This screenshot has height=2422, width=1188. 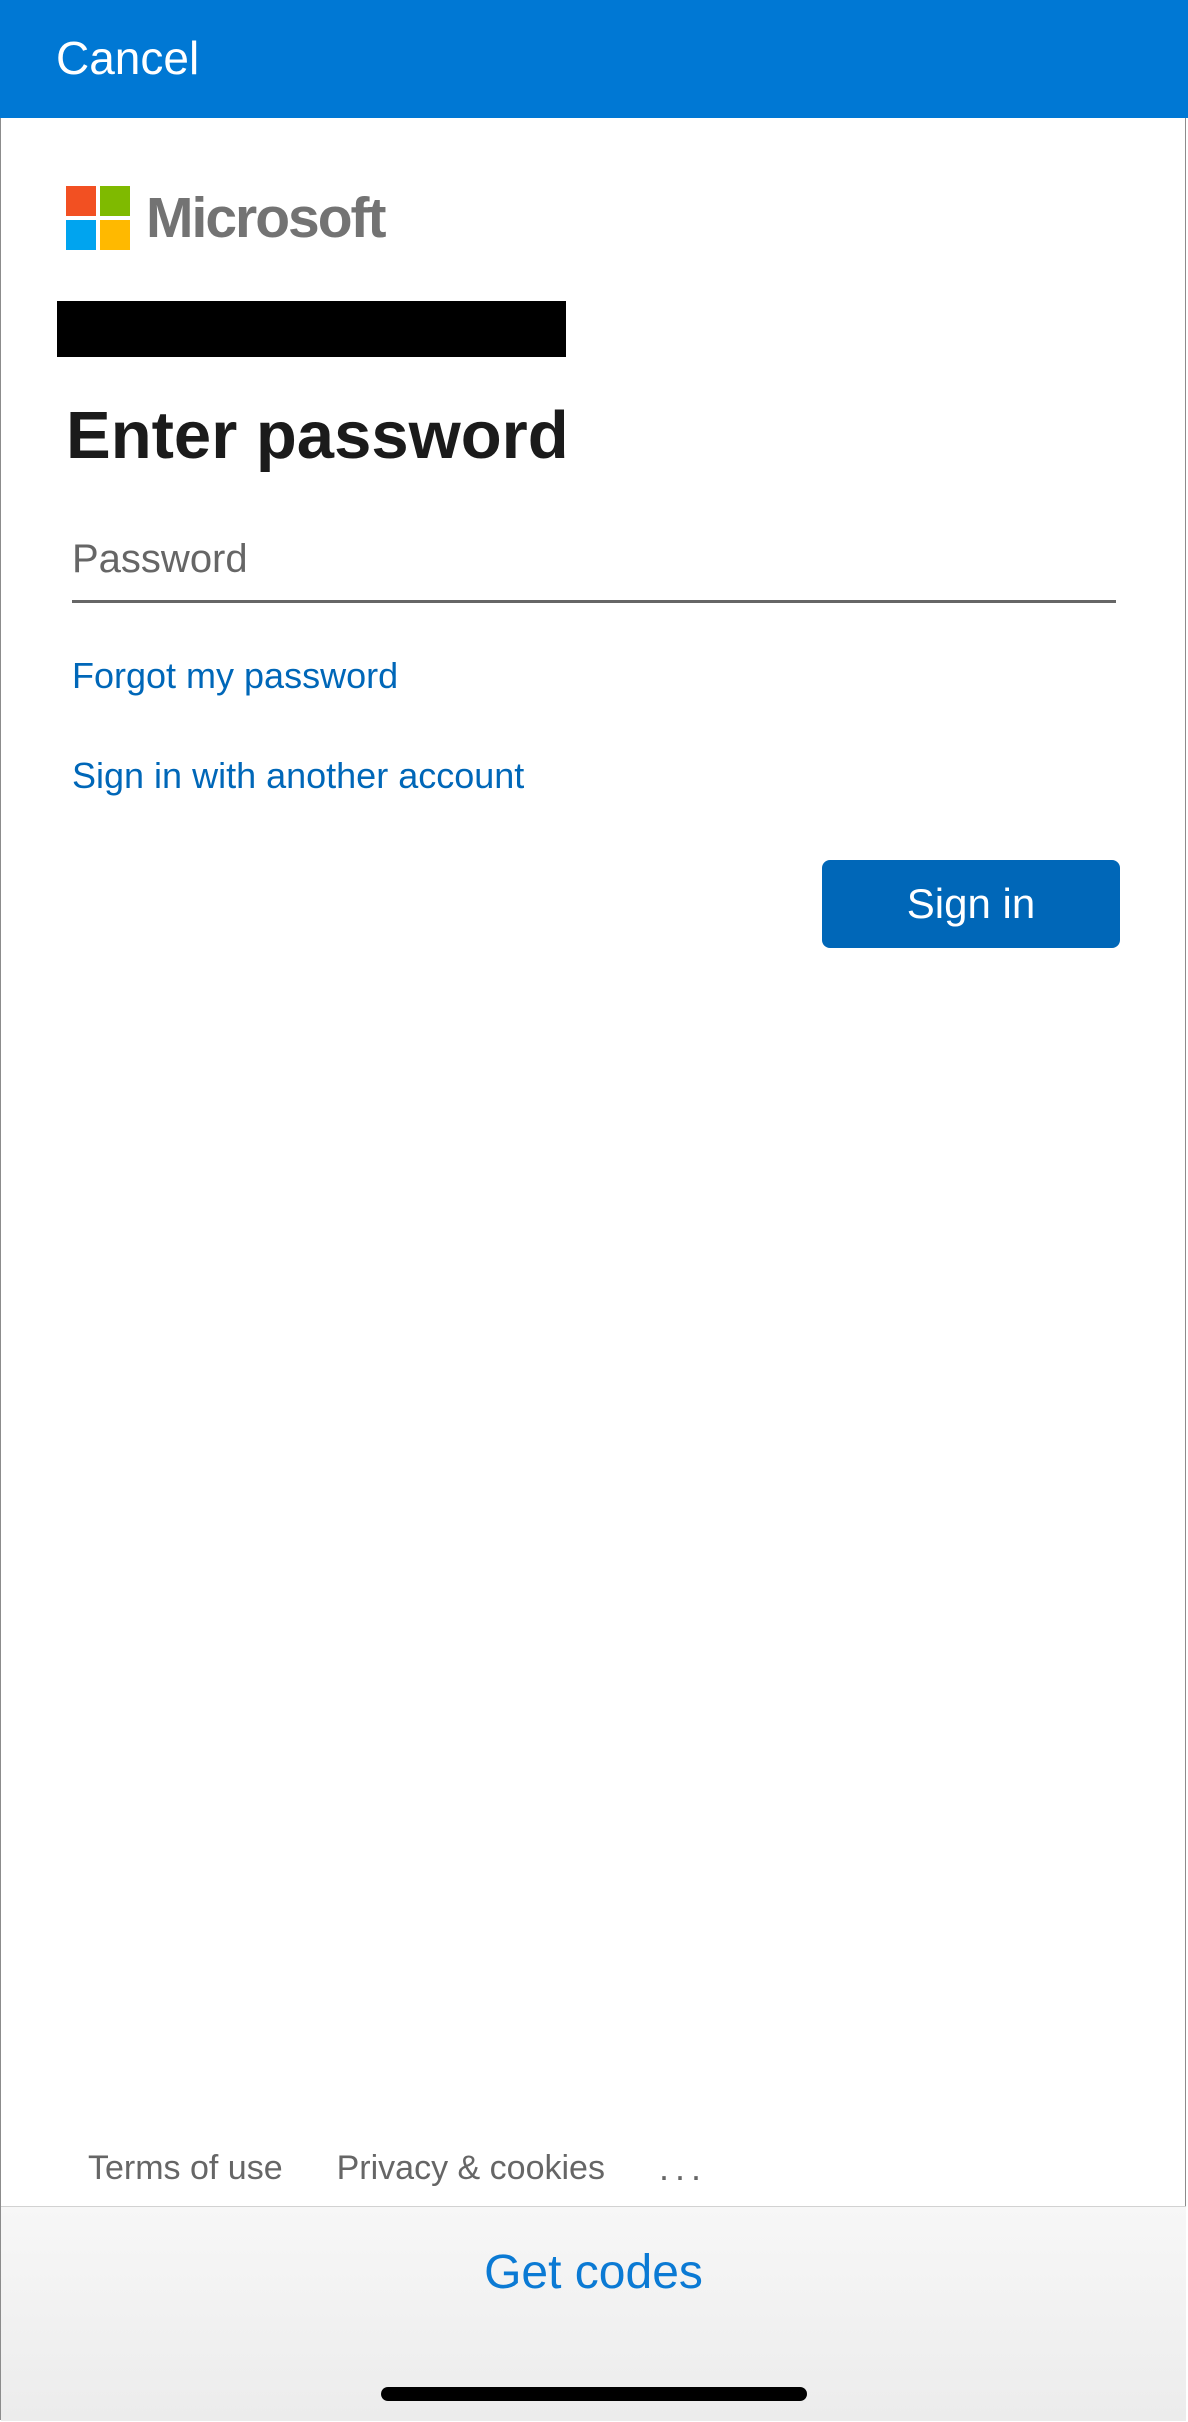 What do you see at coordinates (235, 676) in the screenshot?
I see `forgot-password-link: Forgot my password` at bounding box center [235, 676].